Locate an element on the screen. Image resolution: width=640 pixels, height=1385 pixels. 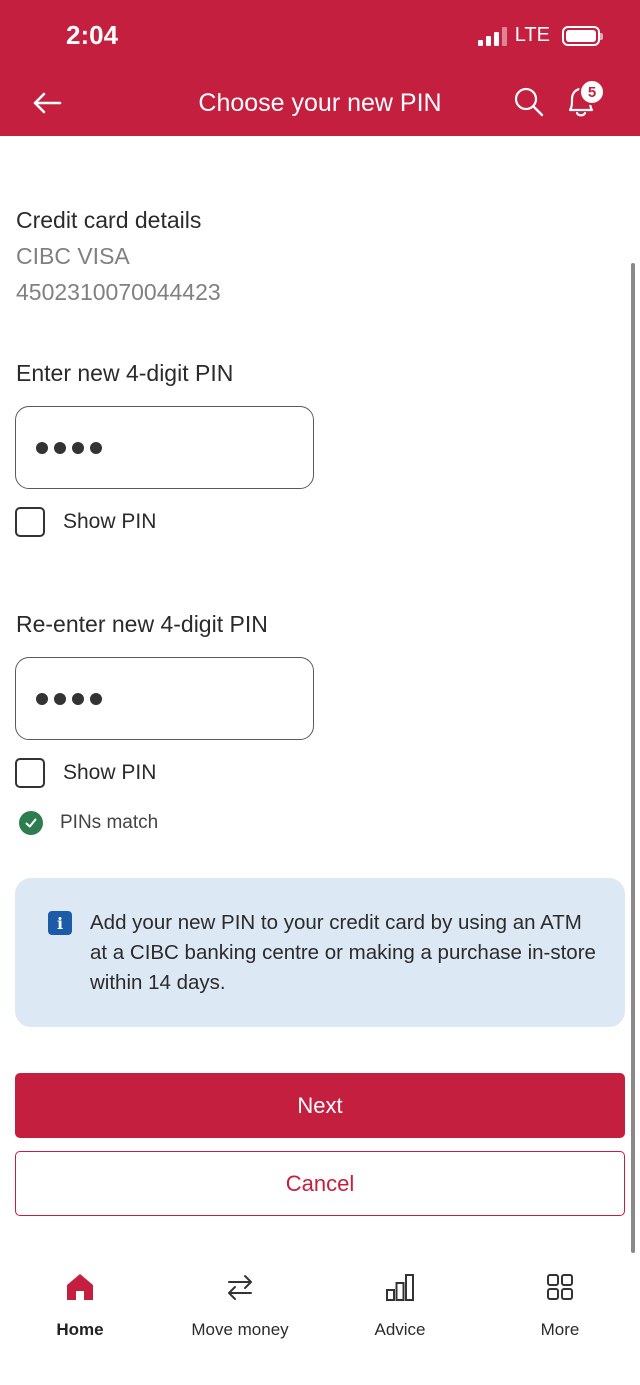
grid-icon is located at coordinates (560, 1287).